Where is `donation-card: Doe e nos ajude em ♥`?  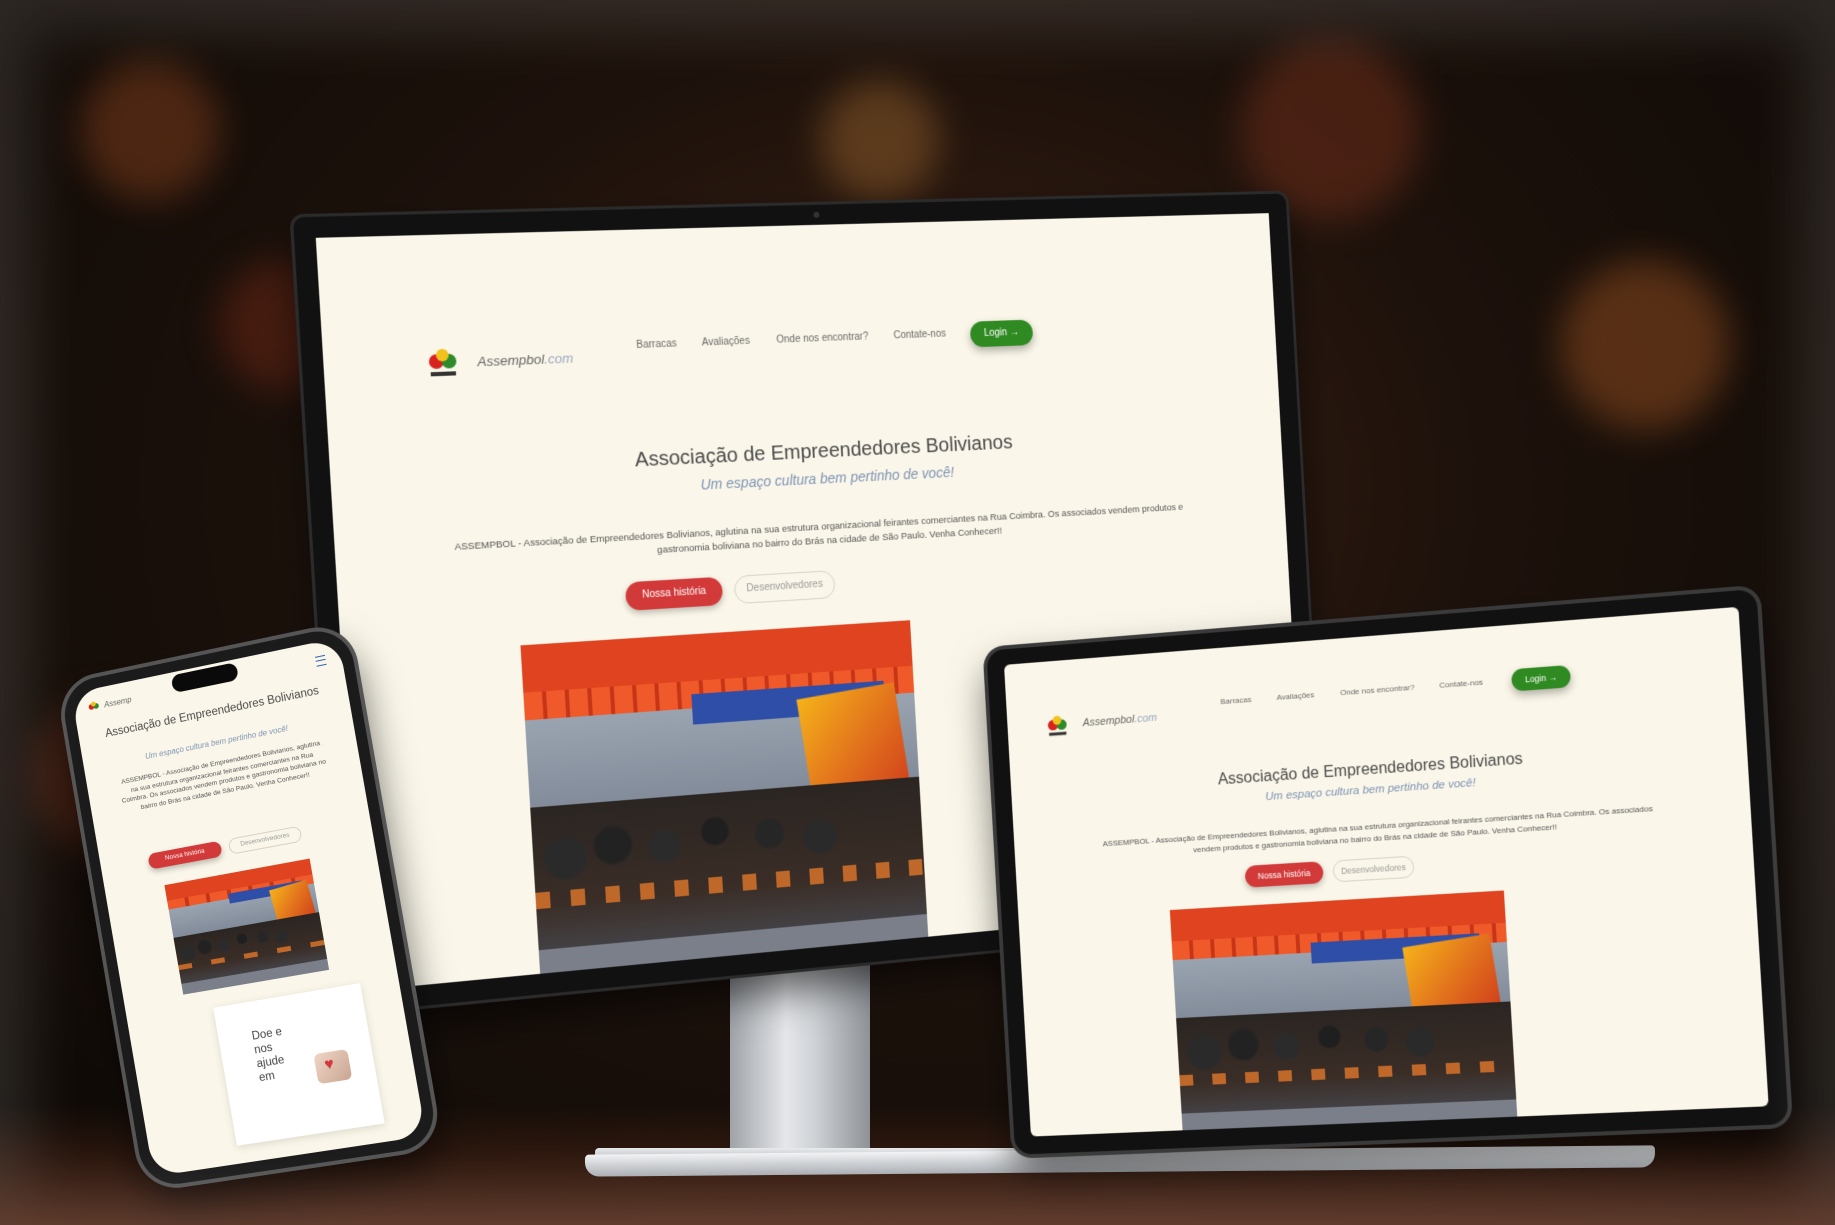
donation-card: Doe e nos ajude em ♥ is located at coordinates (299, 1064).